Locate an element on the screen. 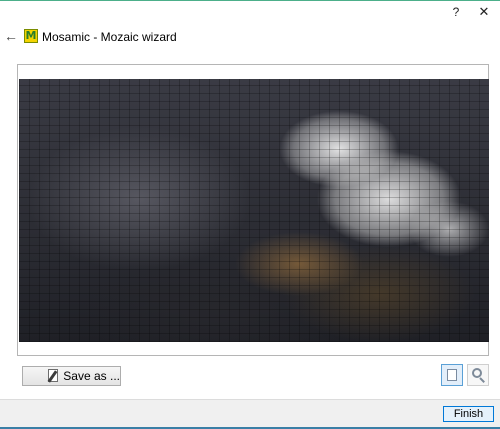 This screenshot has height=429, width=500. help-button: ? is located at coordinates (456, 12).